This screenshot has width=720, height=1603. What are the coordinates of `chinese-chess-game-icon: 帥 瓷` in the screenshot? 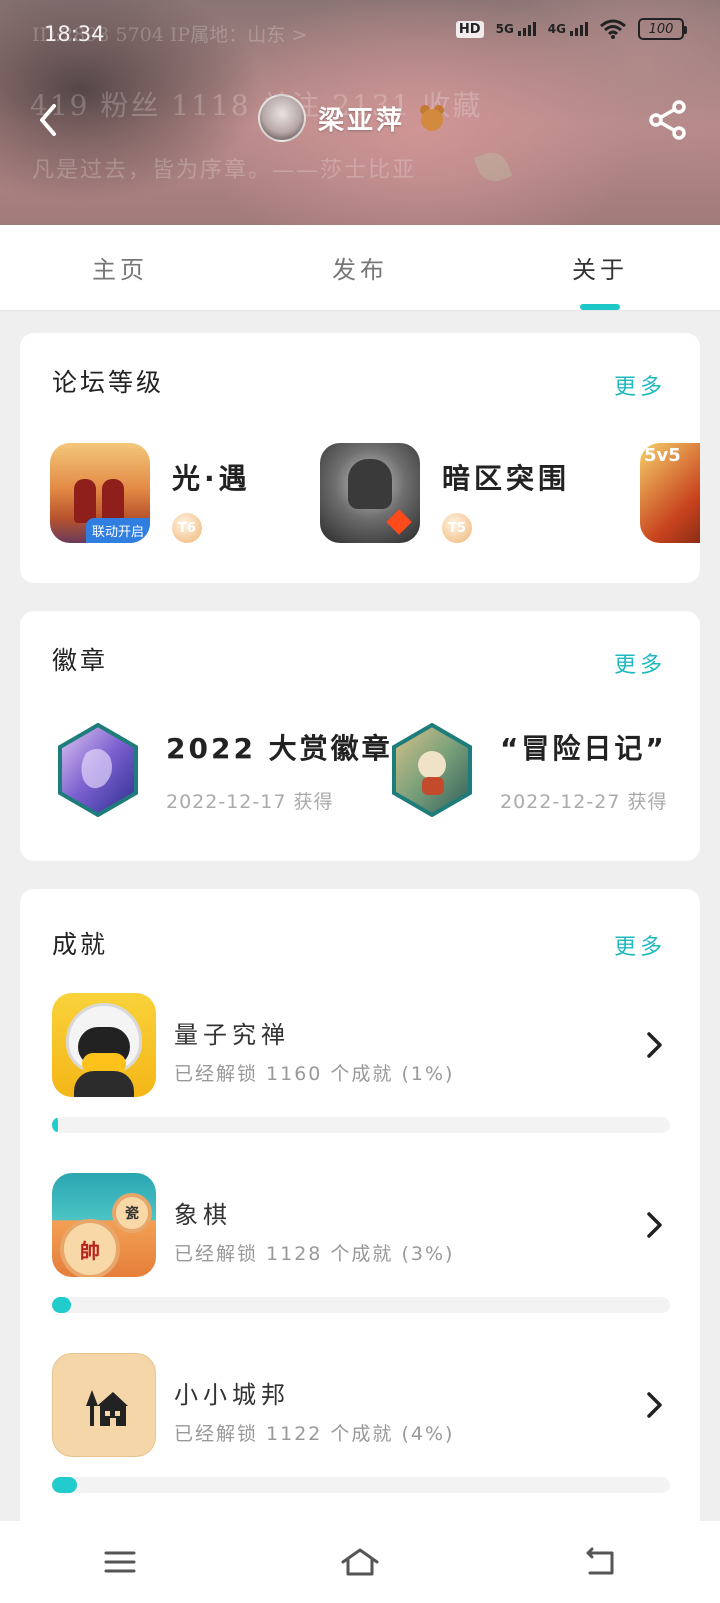 It's located at (104, 1225).